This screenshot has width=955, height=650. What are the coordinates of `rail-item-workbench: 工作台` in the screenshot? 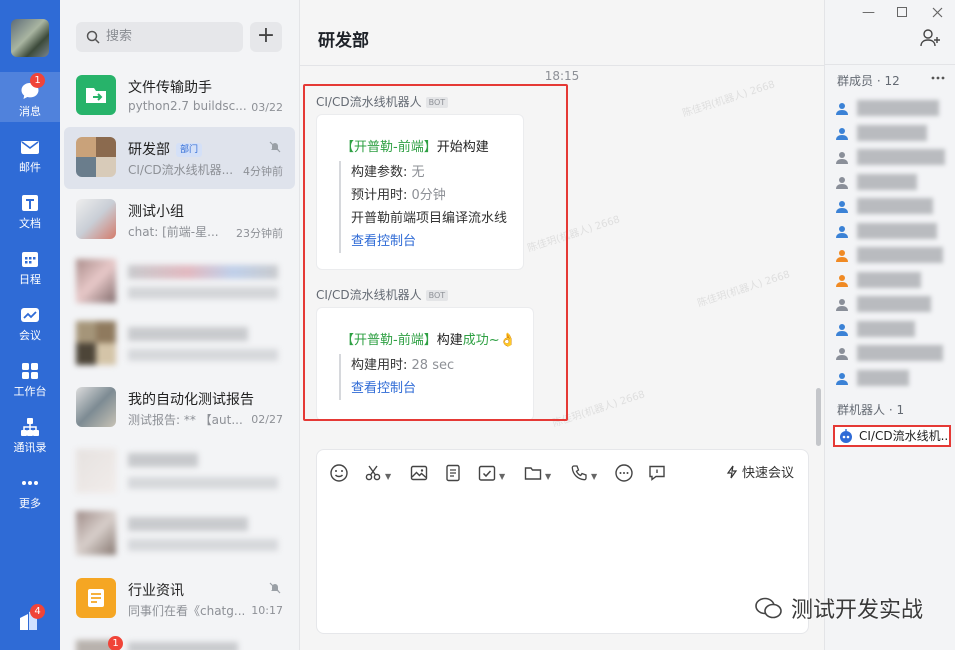 It's located at (30, 377).